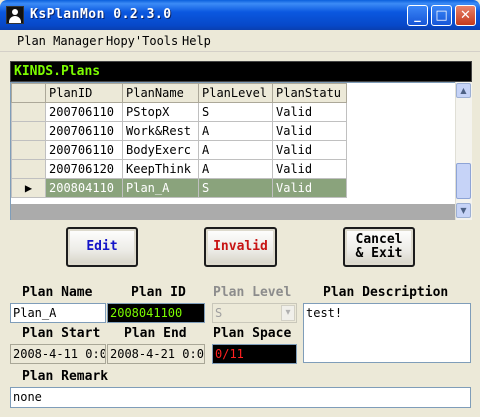 The height and width of the screenshot is (417, 480). What do you see at coordinates (441, 15) in the screenshot?
I see `maximize-button: □` at bounding box center [441, 15].